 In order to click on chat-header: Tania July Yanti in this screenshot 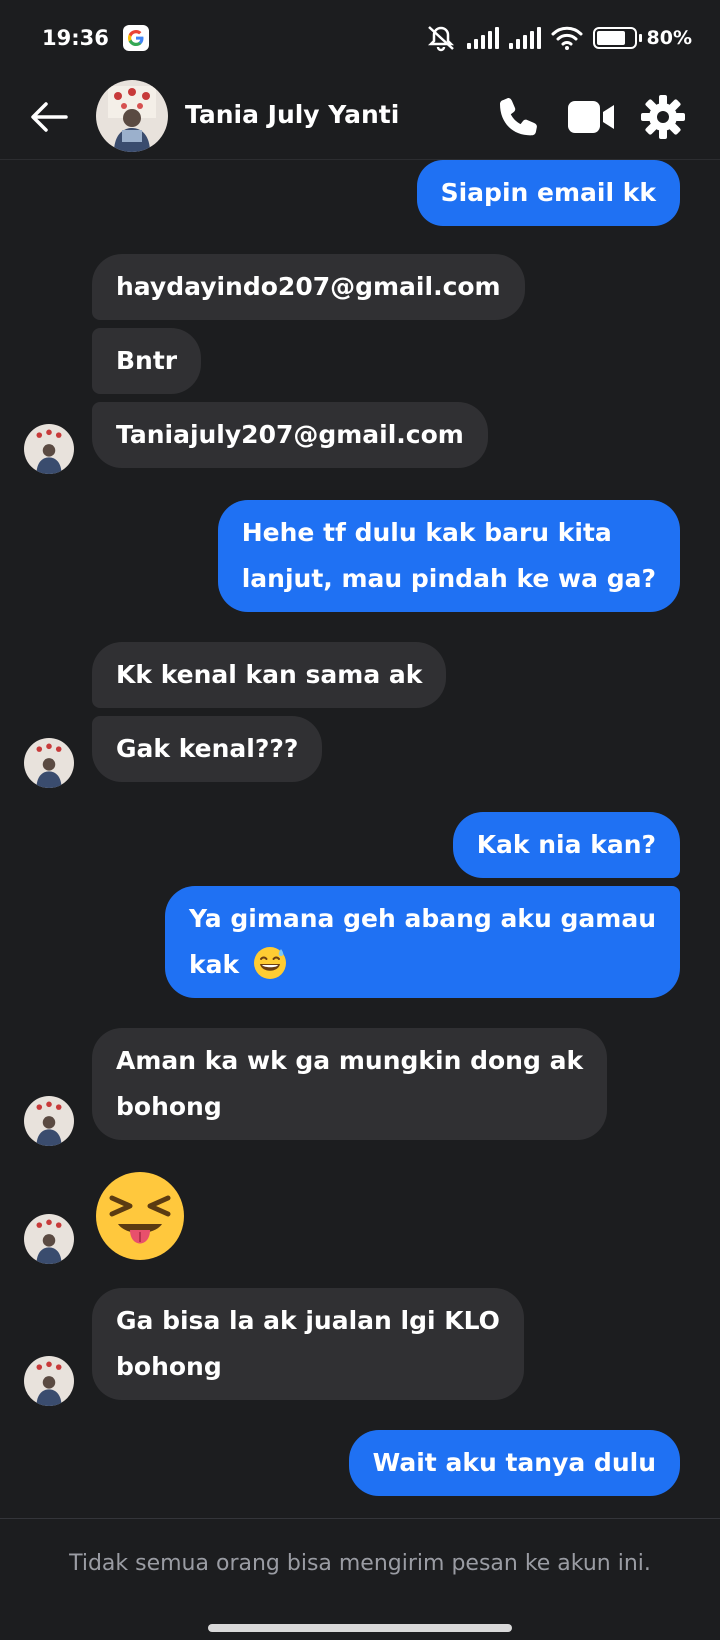, I will do `click(360, 118)`.